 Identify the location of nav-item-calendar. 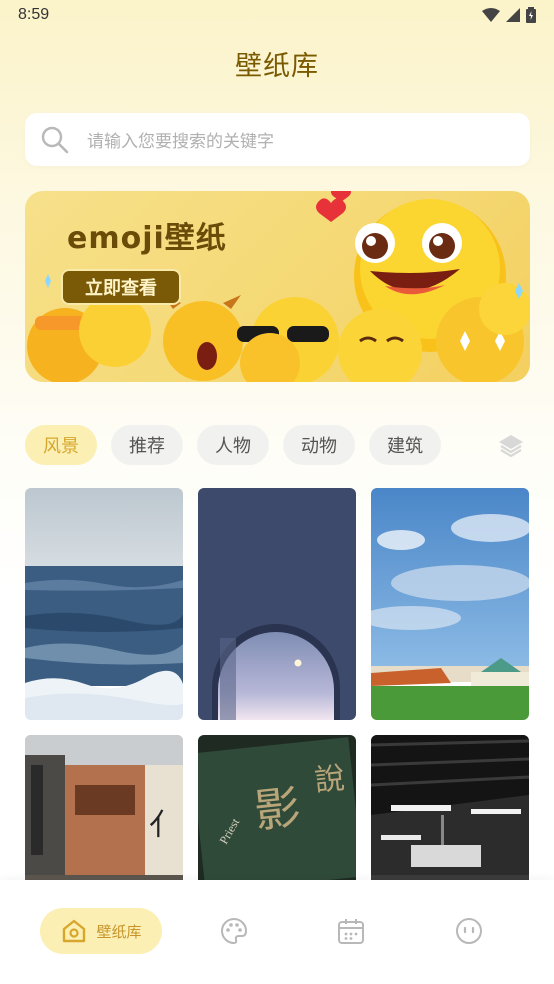
(351, 931).